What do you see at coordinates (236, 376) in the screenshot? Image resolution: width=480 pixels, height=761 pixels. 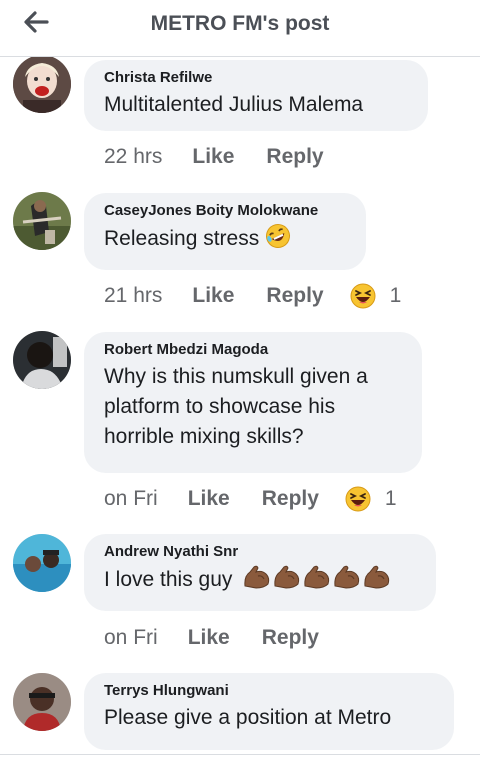 I see `comment-text-line: Why is this numskull given a` at bounding box center [236, 376].